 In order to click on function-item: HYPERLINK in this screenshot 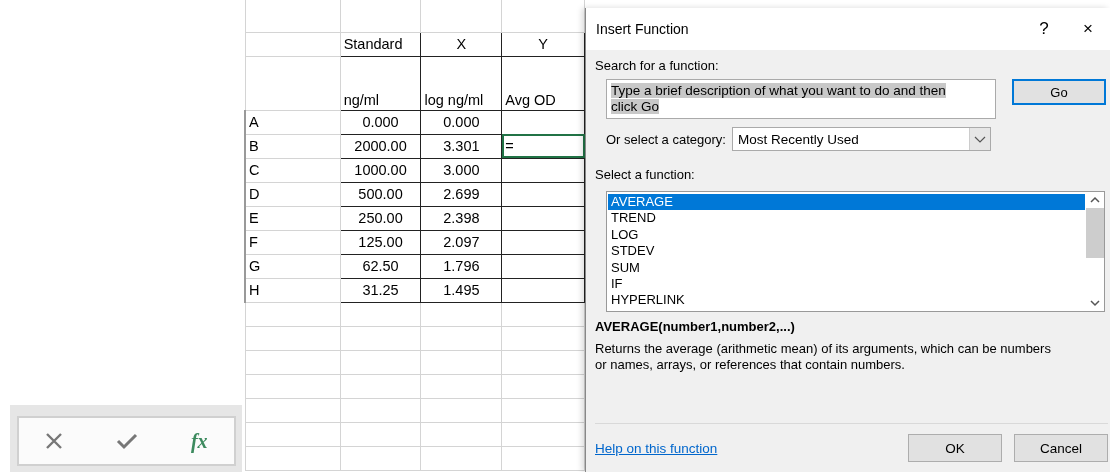, I will do `click(846, 300)`.